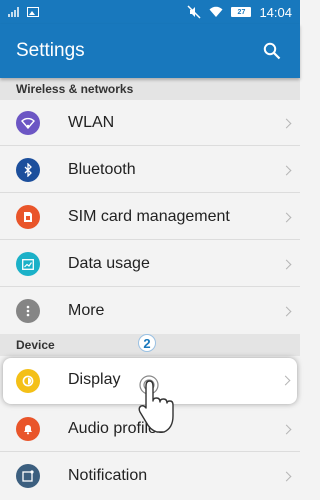  Describe the element at coordinates (28, 264) in the screenshot. I see `data-usage-icon` at that location.